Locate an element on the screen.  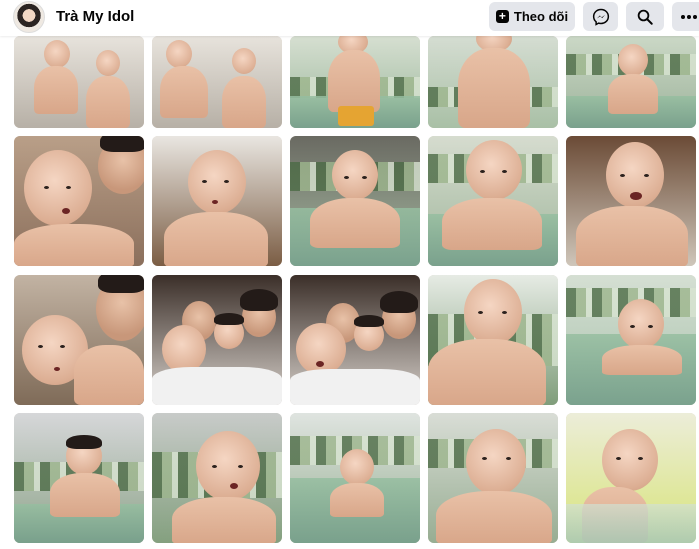
ellipsis-icon is located at coordinates (688, 16).